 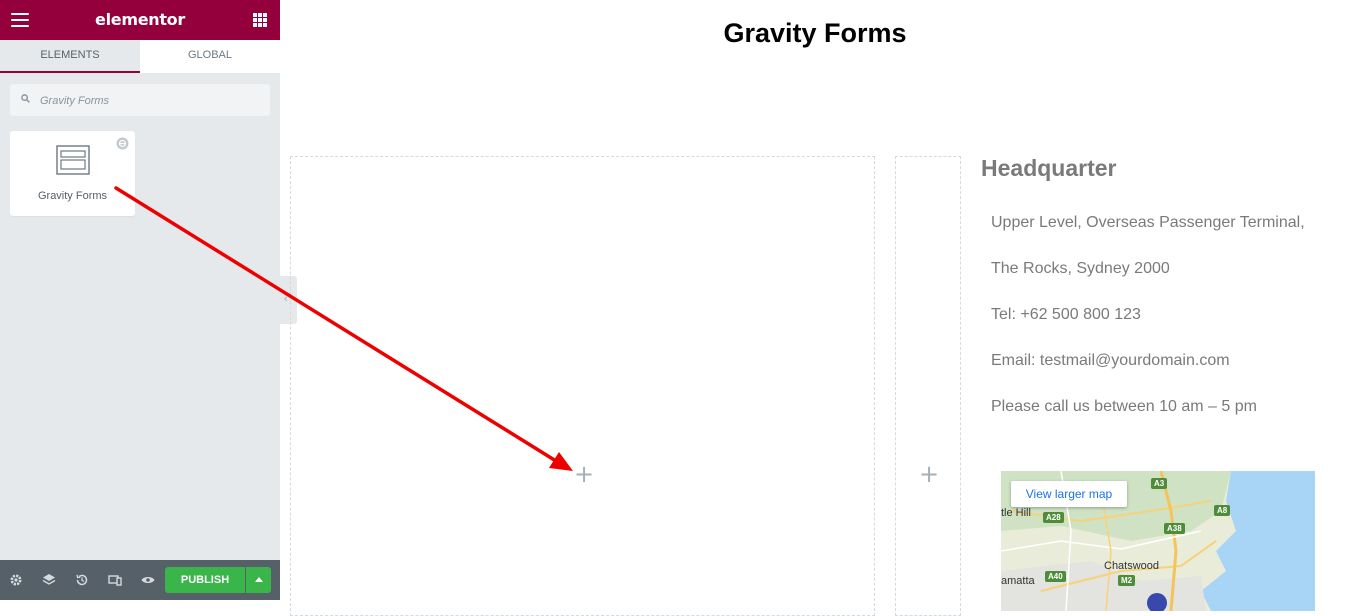 I want to click on gear-icon, so click(x=16, y=580).